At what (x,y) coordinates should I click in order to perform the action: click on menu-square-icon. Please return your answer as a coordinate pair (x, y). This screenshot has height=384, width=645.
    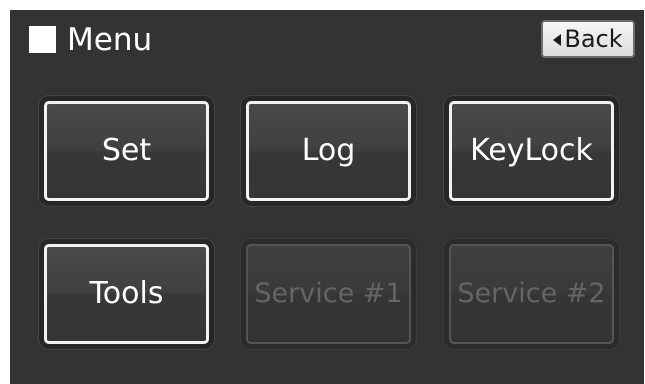
    Looking at the image, I should click on (42, 39).